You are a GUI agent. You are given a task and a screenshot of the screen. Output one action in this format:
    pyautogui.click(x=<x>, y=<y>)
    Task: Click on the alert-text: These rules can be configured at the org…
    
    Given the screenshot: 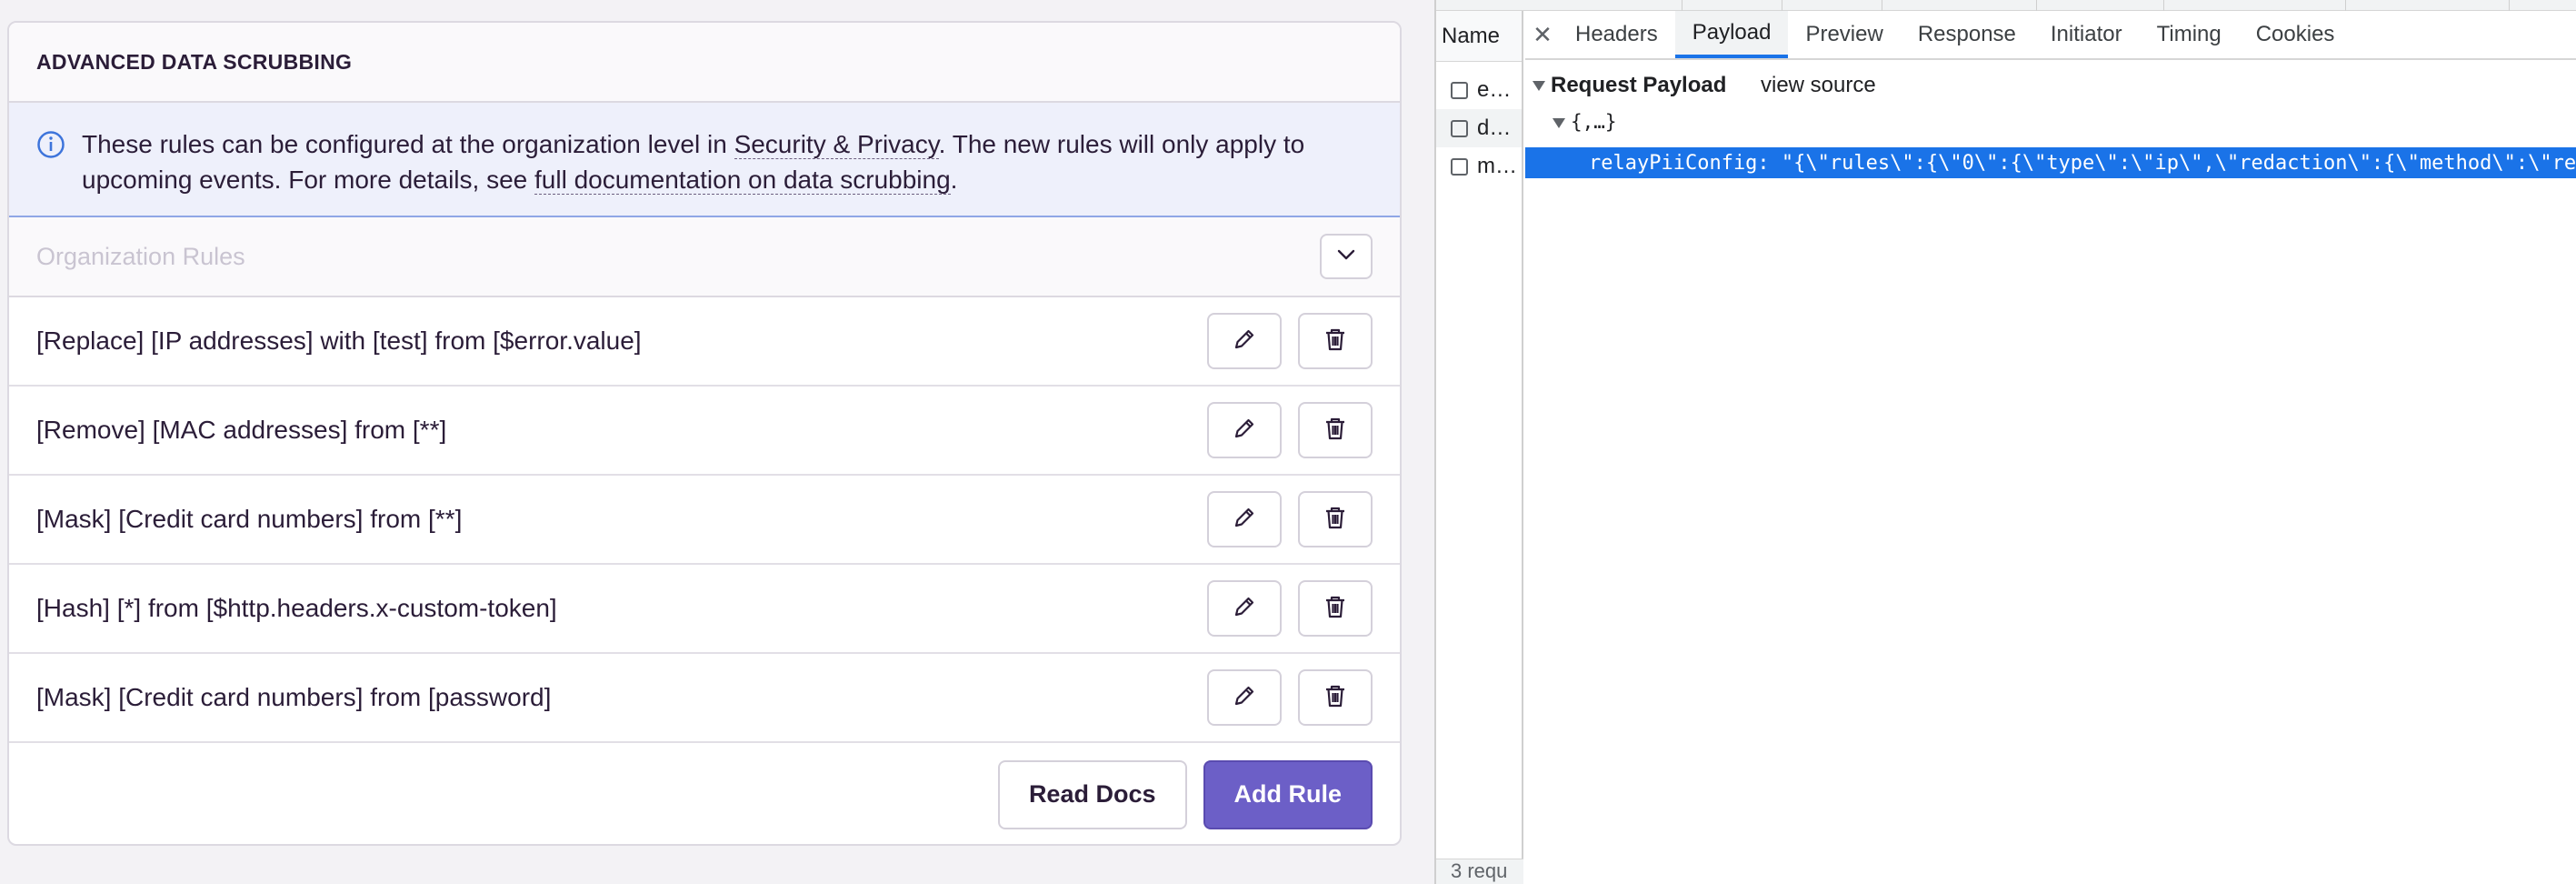 What is the action you would take?
    pyautogui.click(x=693, y=162)
    